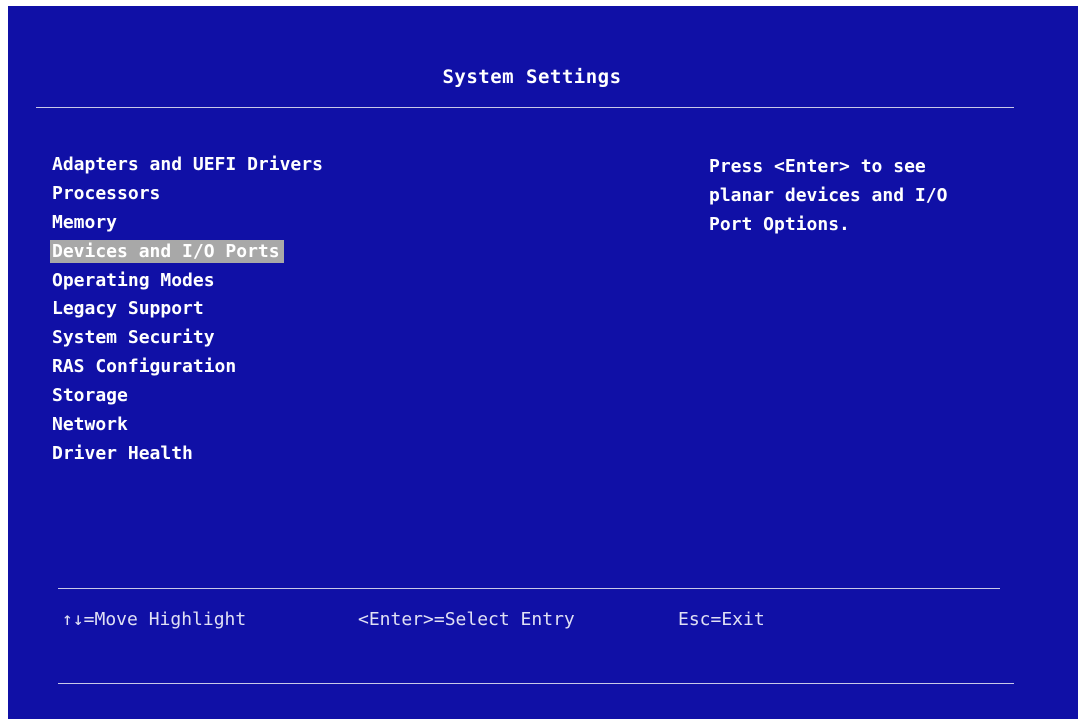  What do you see at coordinates (128, 309) in the screenshot?
I see `menu-item-label: Legacy Support` at bounding box center [128, 309].